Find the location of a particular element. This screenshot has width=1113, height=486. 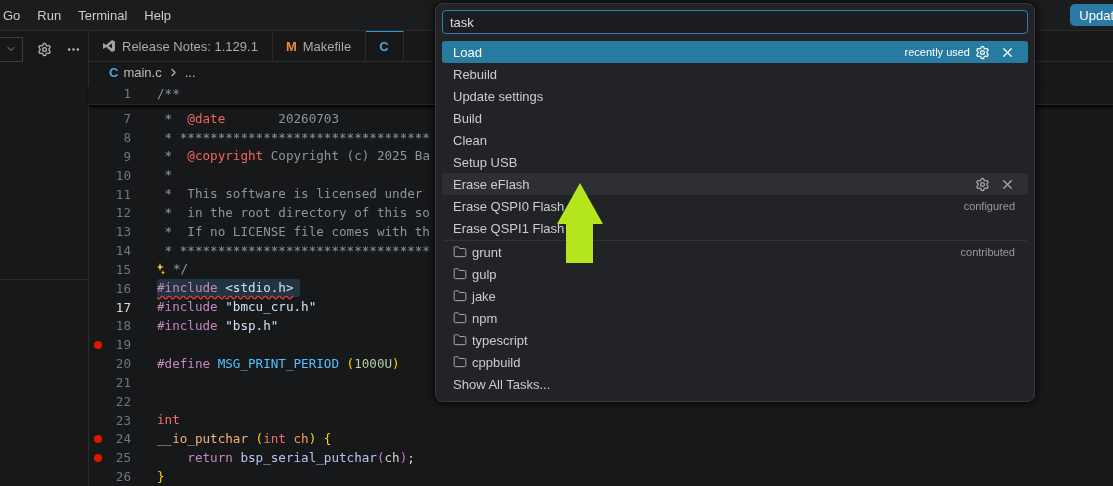

line-number: 7 is located at coordinates (126, 119).